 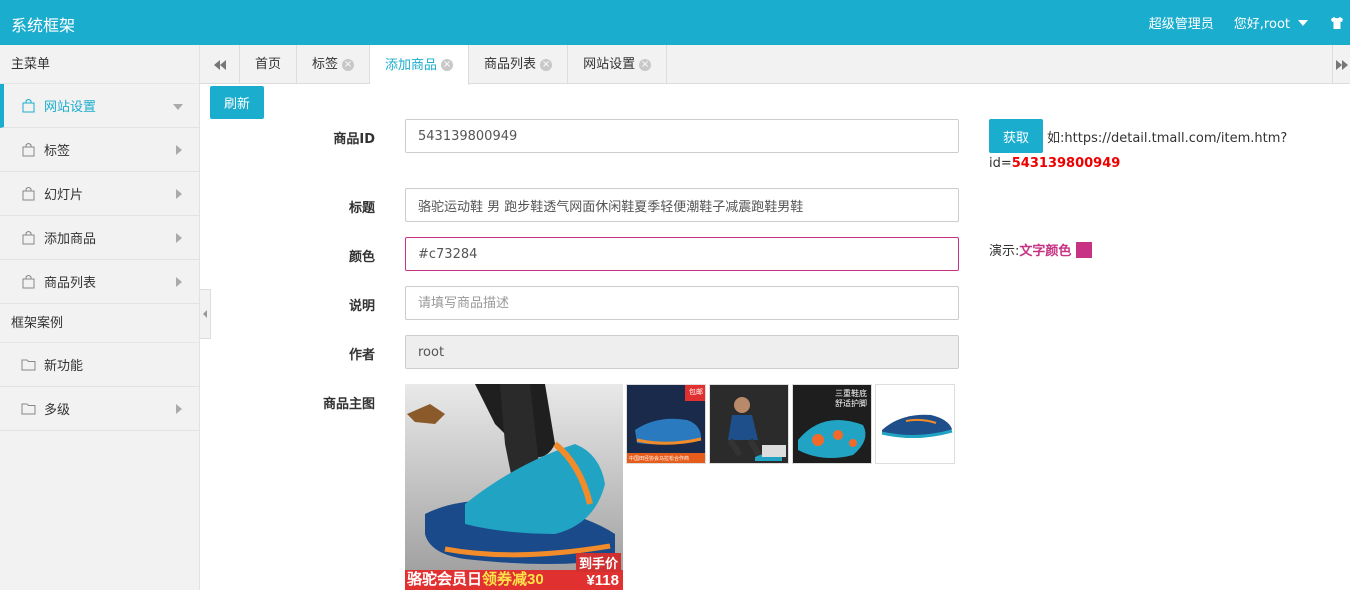 I want to click on fetch-hint-id: id=543139800949, so click(x=1054, y=163).